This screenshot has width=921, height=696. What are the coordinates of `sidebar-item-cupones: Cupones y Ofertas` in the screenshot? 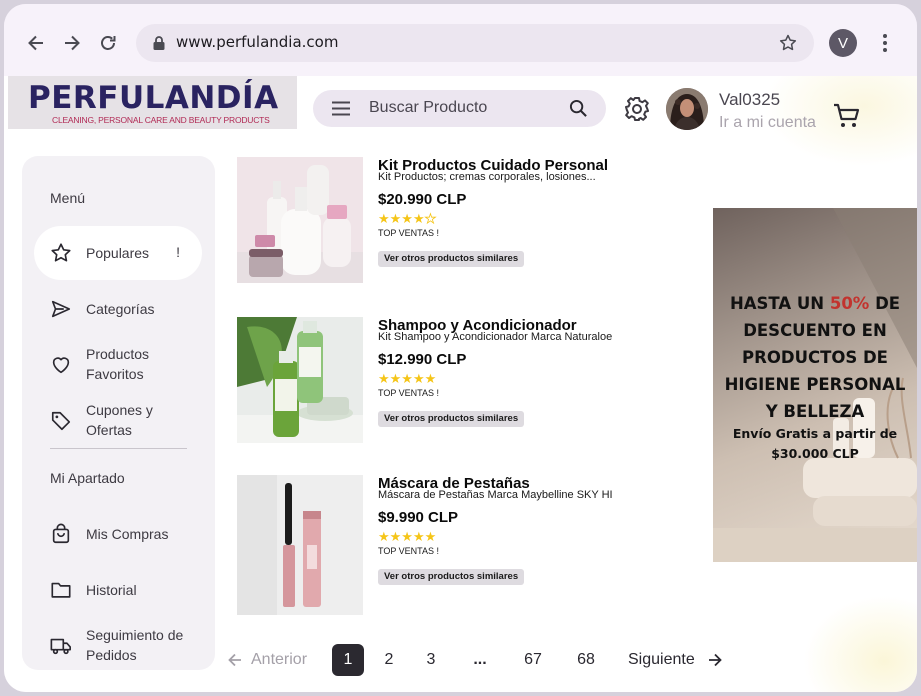 It's located at (118, 421).